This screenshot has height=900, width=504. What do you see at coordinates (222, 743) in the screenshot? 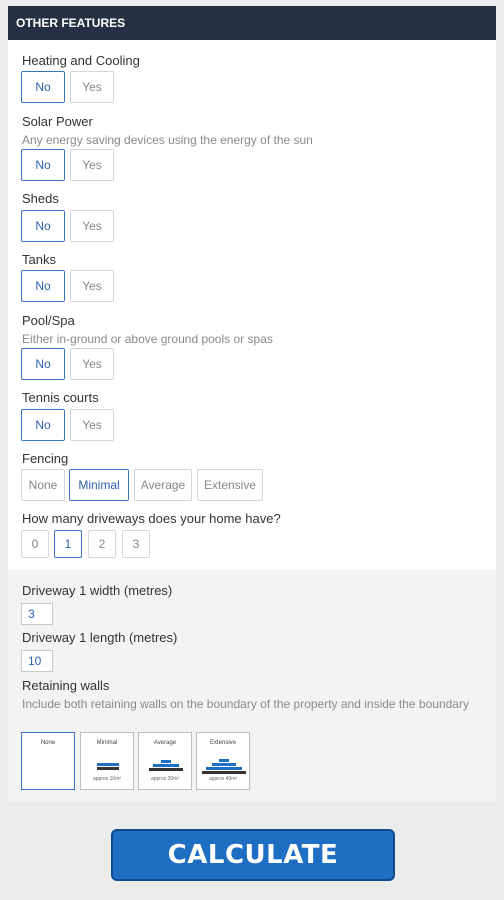
I see `retaining-extensive-title: Extensive` at bounding box center [222, 743].